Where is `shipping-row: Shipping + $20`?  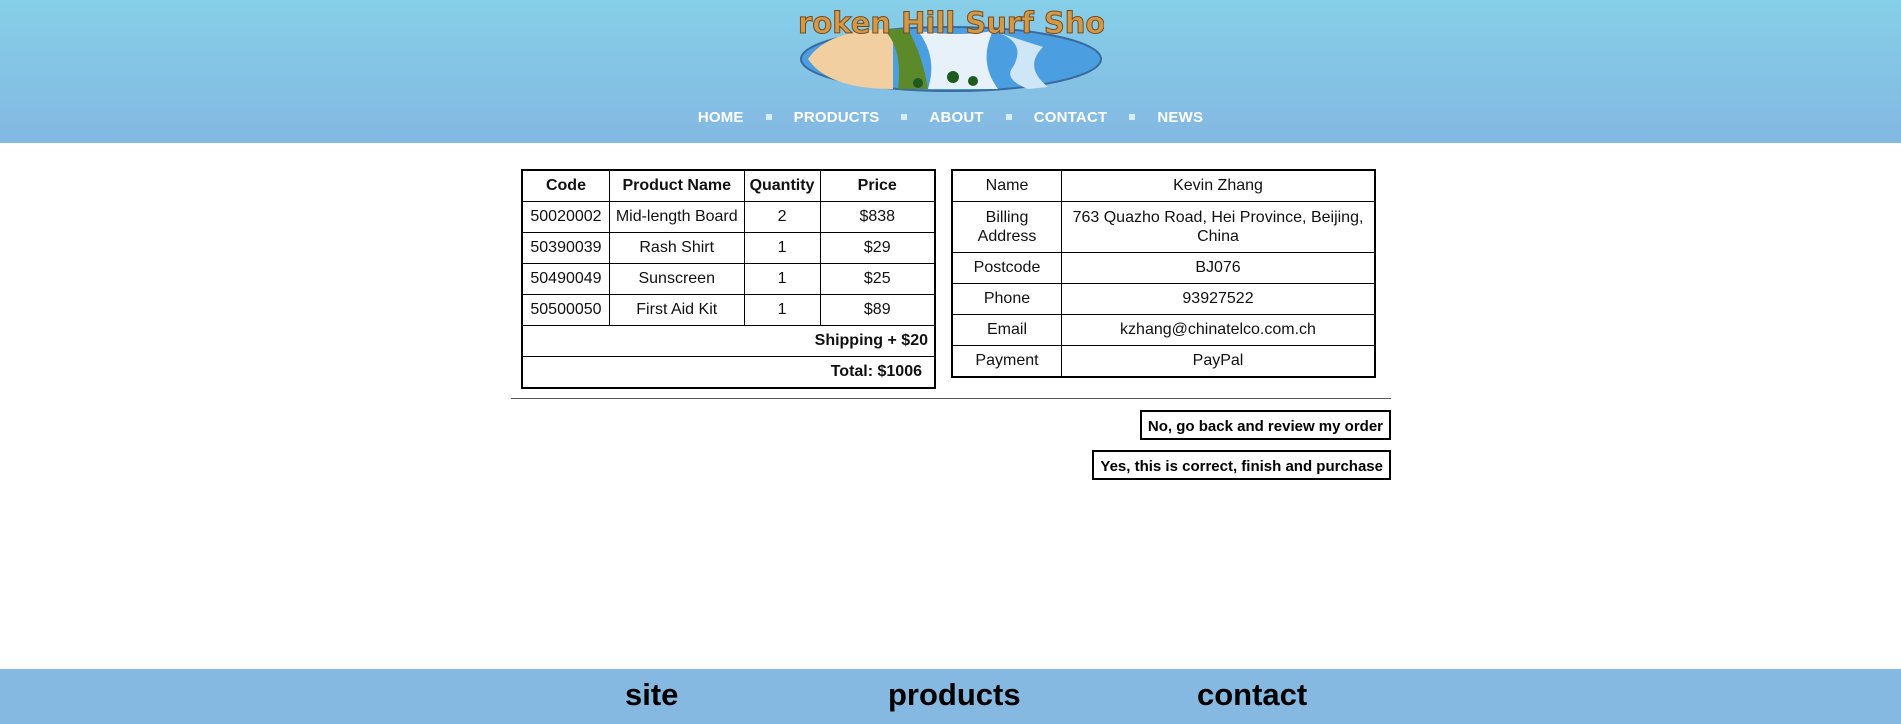 shipping-row: Shipping + $20 is located at coordinates (728, 341).